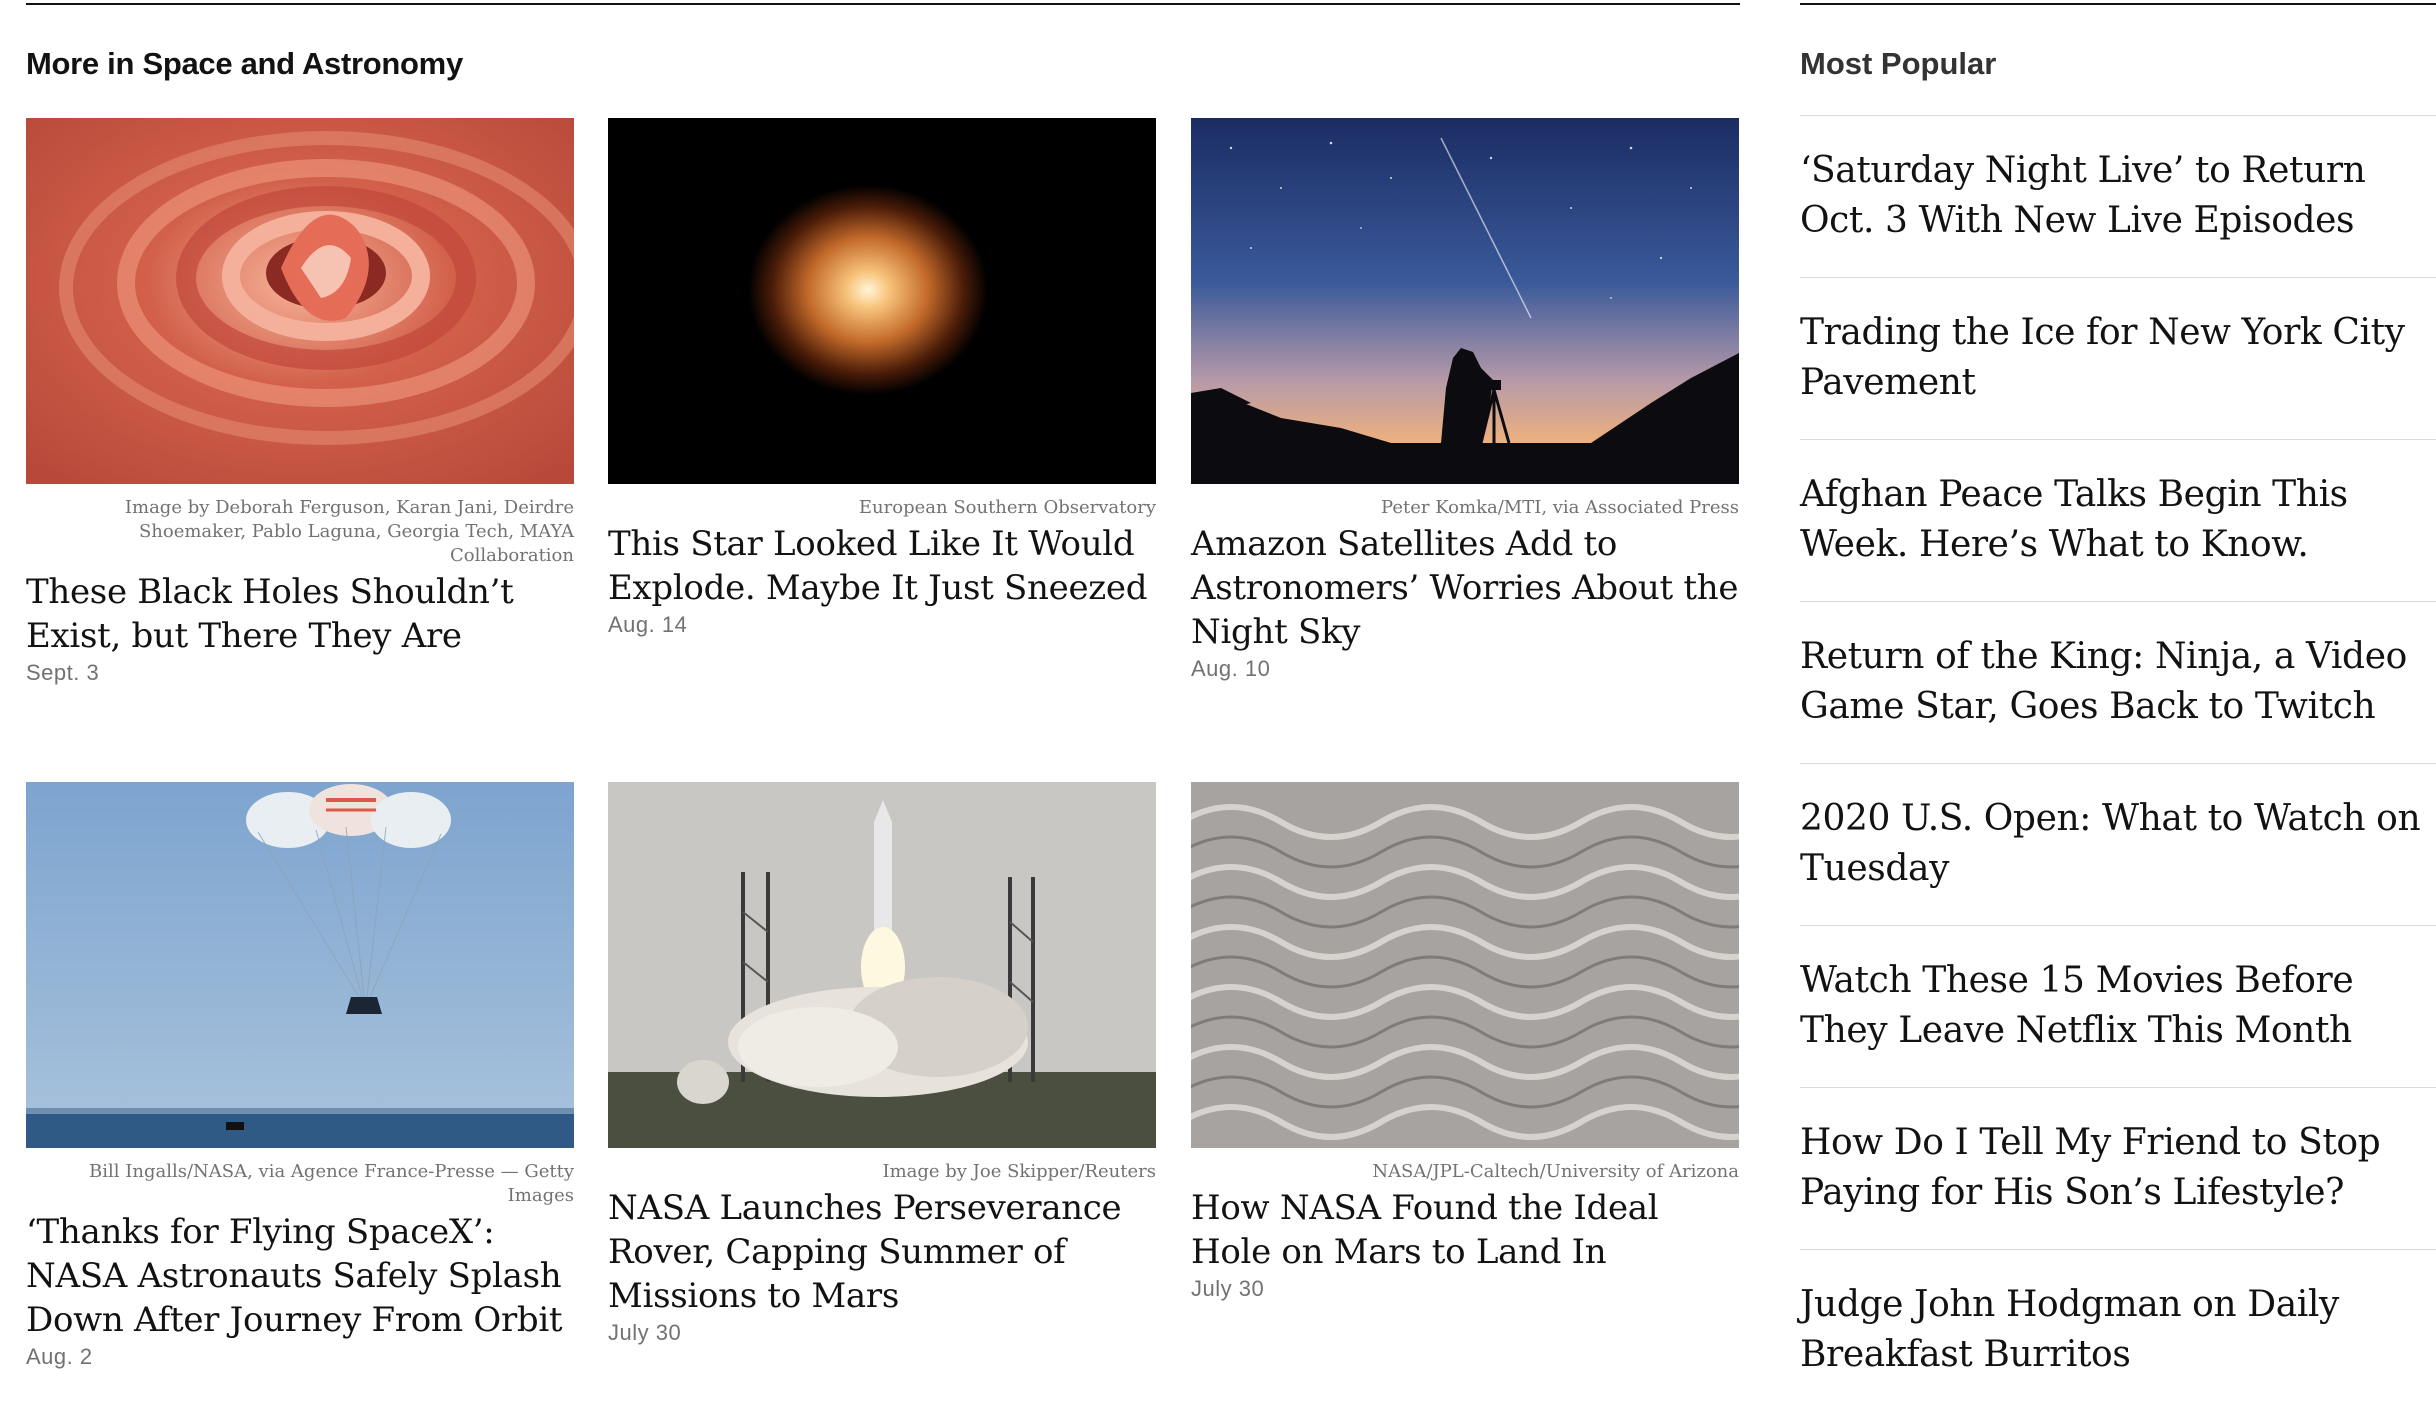  What do you see at coordinates (1560, 507) in the screenshot?
I see `image-credit: Peter Komka/MTI, via Associated Press` at bounding box center [1560, 507].